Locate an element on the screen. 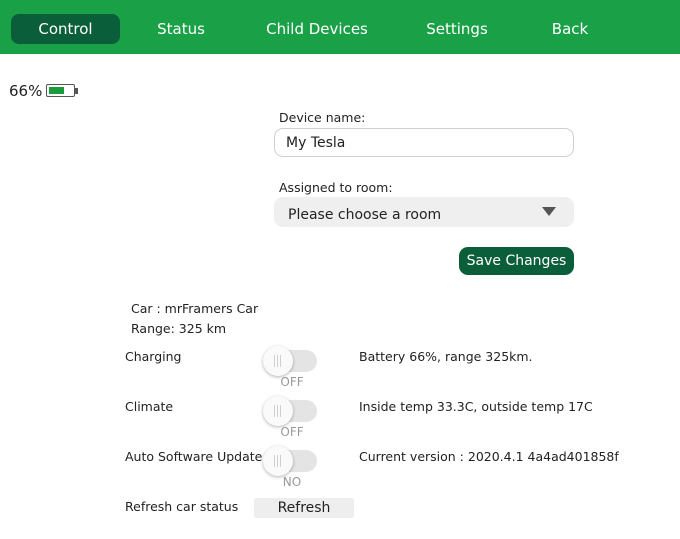 This screenshot has height=539, width=680. room-select-value: Please choose a room is located at coordinates (365, 215).